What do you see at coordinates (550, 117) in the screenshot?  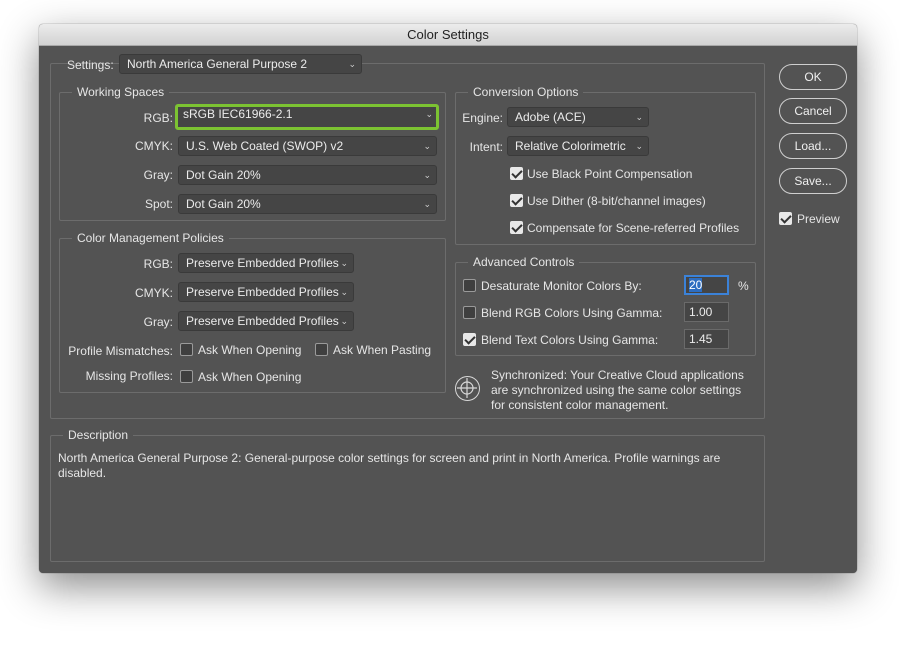 I see `engine-value: Adobe (ACE)` at bounding box center [550, 117].